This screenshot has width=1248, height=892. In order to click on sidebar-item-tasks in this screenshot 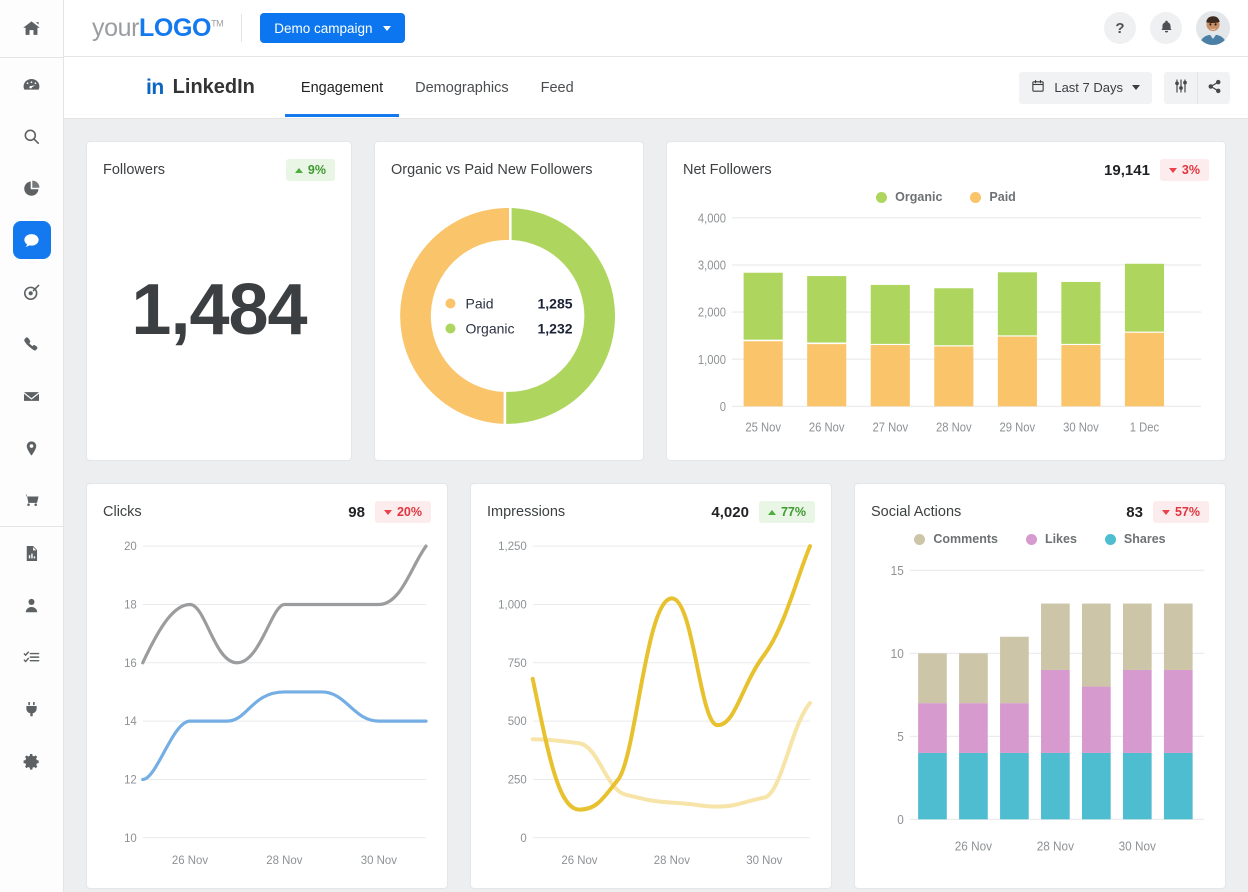, I will do `click(32, 657)`.